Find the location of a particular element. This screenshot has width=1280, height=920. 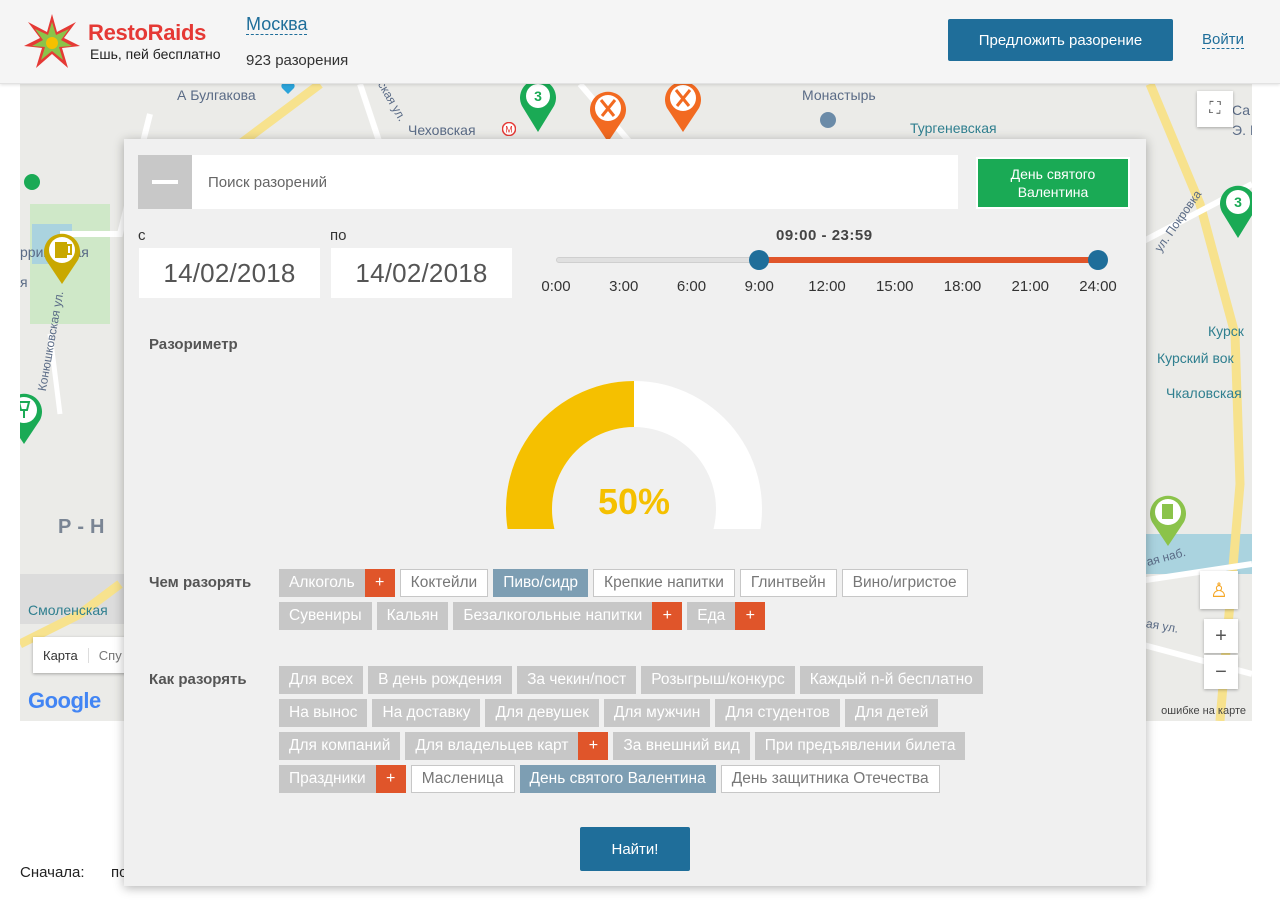

filter-tag-label: Для студентов is located at coordinates (777, 713).